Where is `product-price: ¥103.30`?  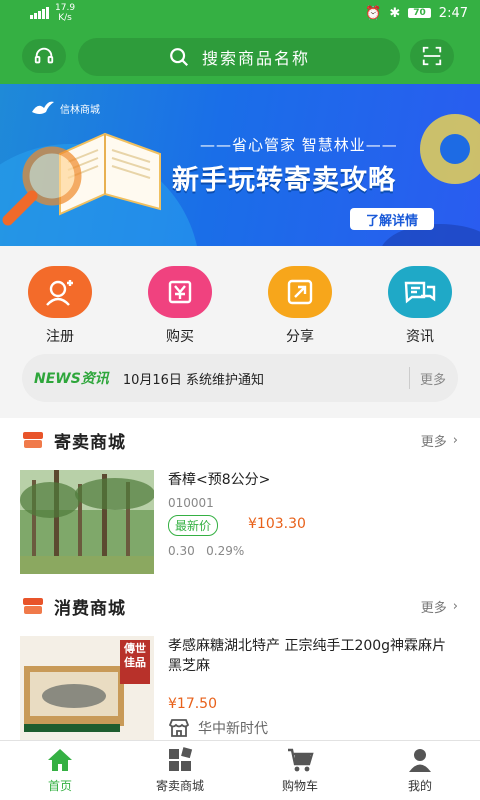 product-price: ¥103.30 is located at coordinates (277, 524).